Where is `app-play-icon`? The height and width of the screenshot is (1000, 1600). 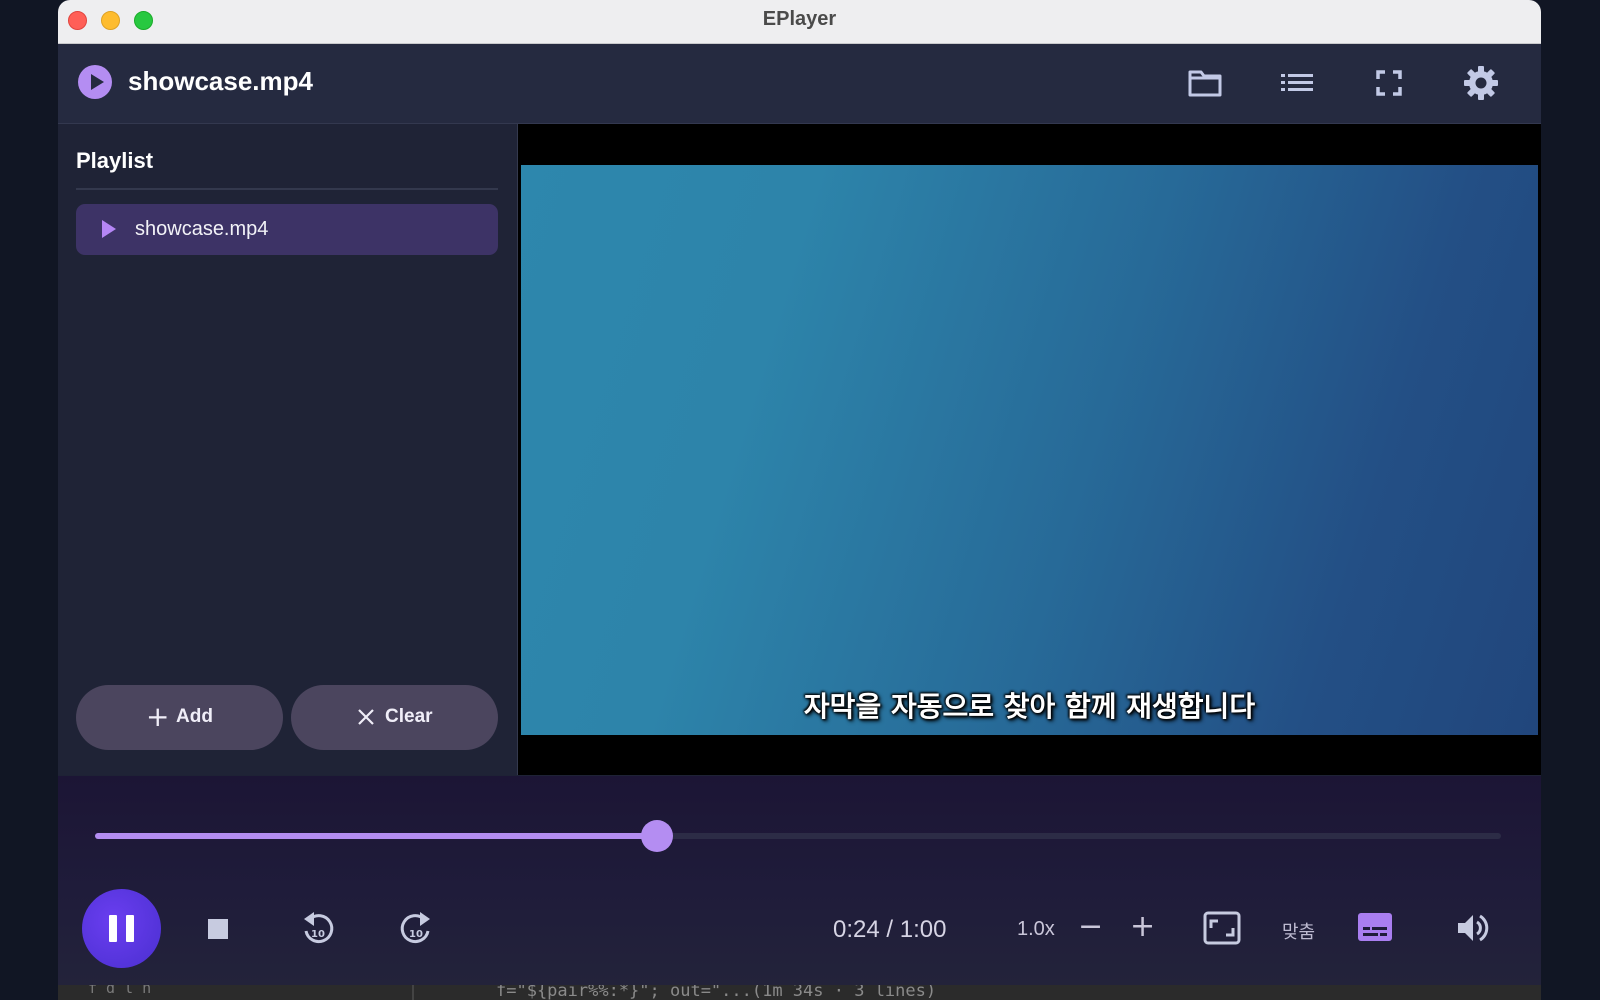
app-play-icon is located at coordinates (95, 82).